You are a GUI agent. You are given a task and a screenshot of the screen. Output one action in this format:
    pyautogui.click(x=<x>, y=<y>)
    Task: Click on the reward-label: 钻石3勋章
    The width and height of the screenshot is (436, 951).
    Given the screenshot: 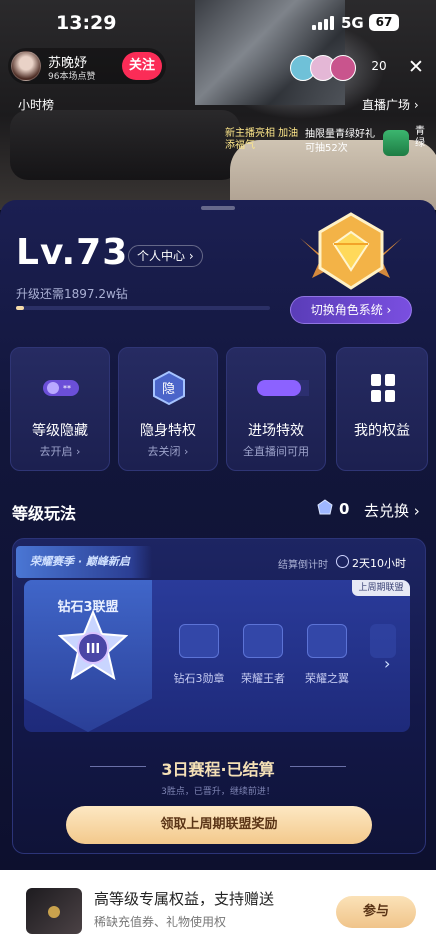 What is the action you would take?
    pyautogui.click(x=199, y=678)
    